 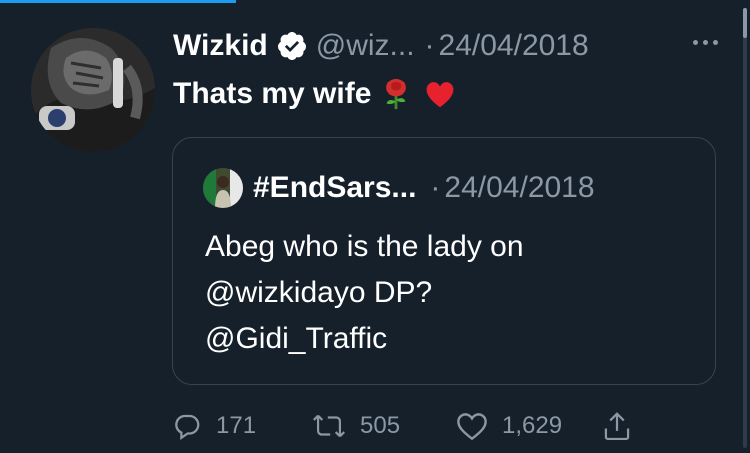 What do you see at coordinates (380, 425) in the screenshot?
I see `retweet-count: 505` at bounding box center [380, 425].